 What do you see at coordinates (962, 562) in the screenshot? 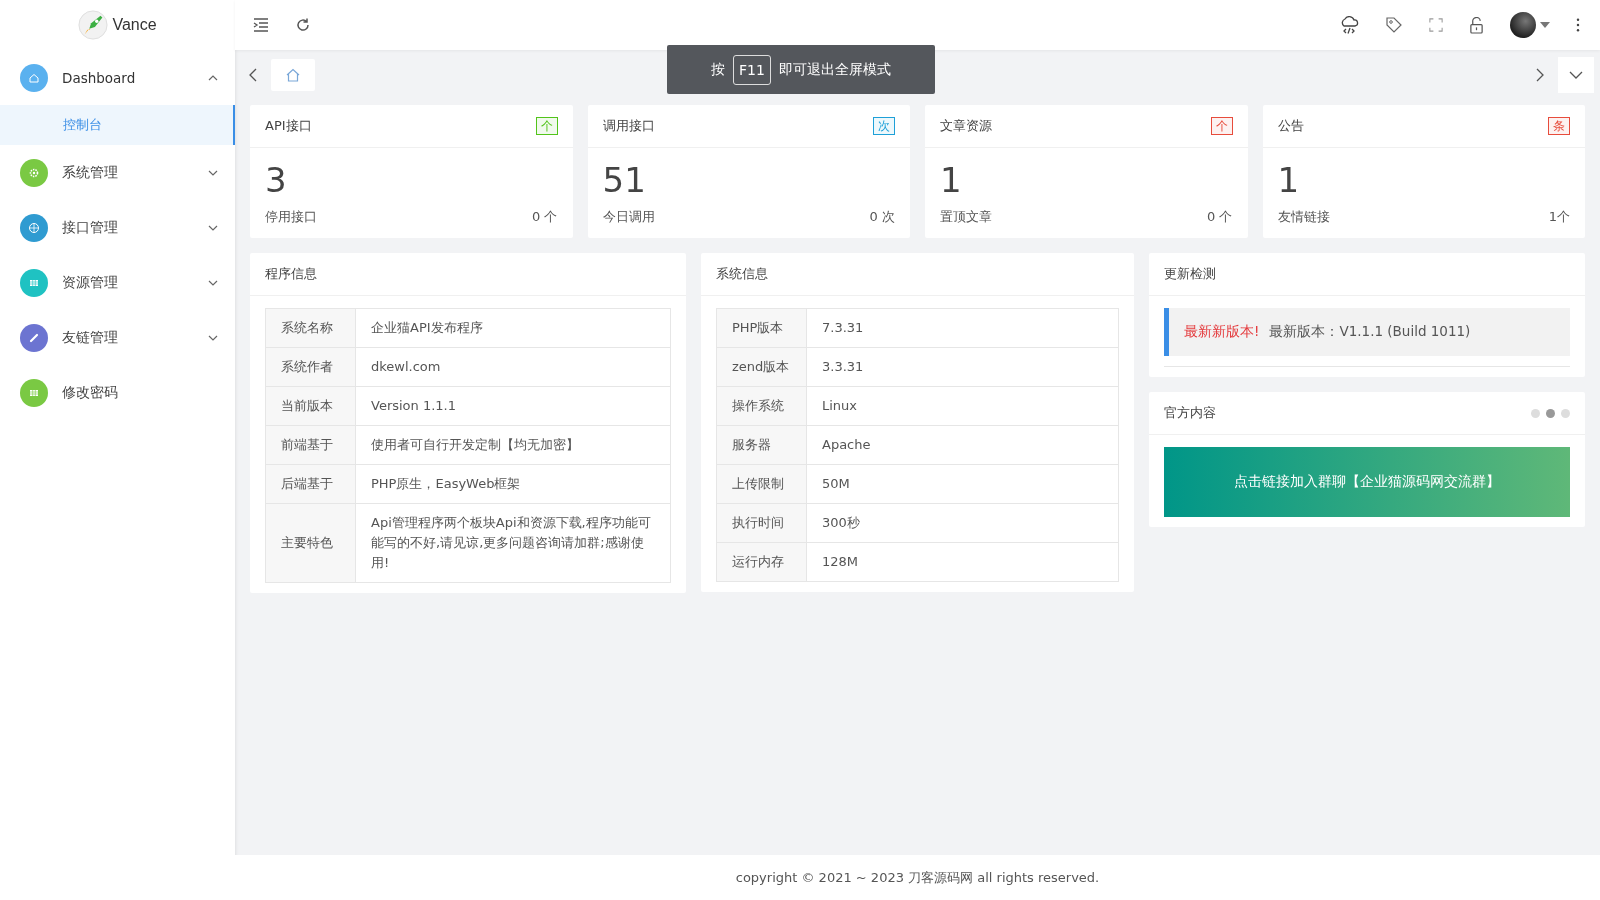
I see `table-cell: 128M` at bounding box center [962, 562].